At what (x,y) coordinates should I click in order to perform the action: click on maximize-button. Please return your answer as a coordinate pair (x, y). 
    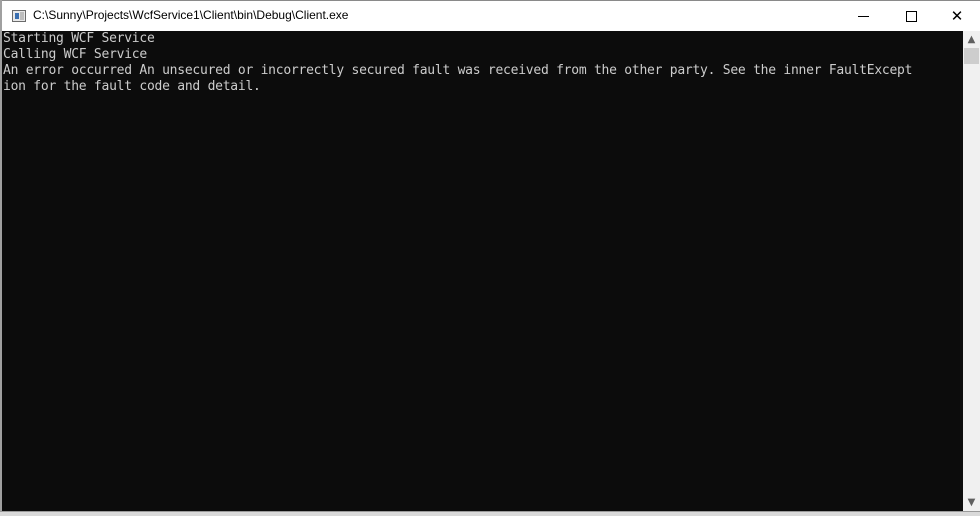
    Looking at the image, I should click on (911, 16).